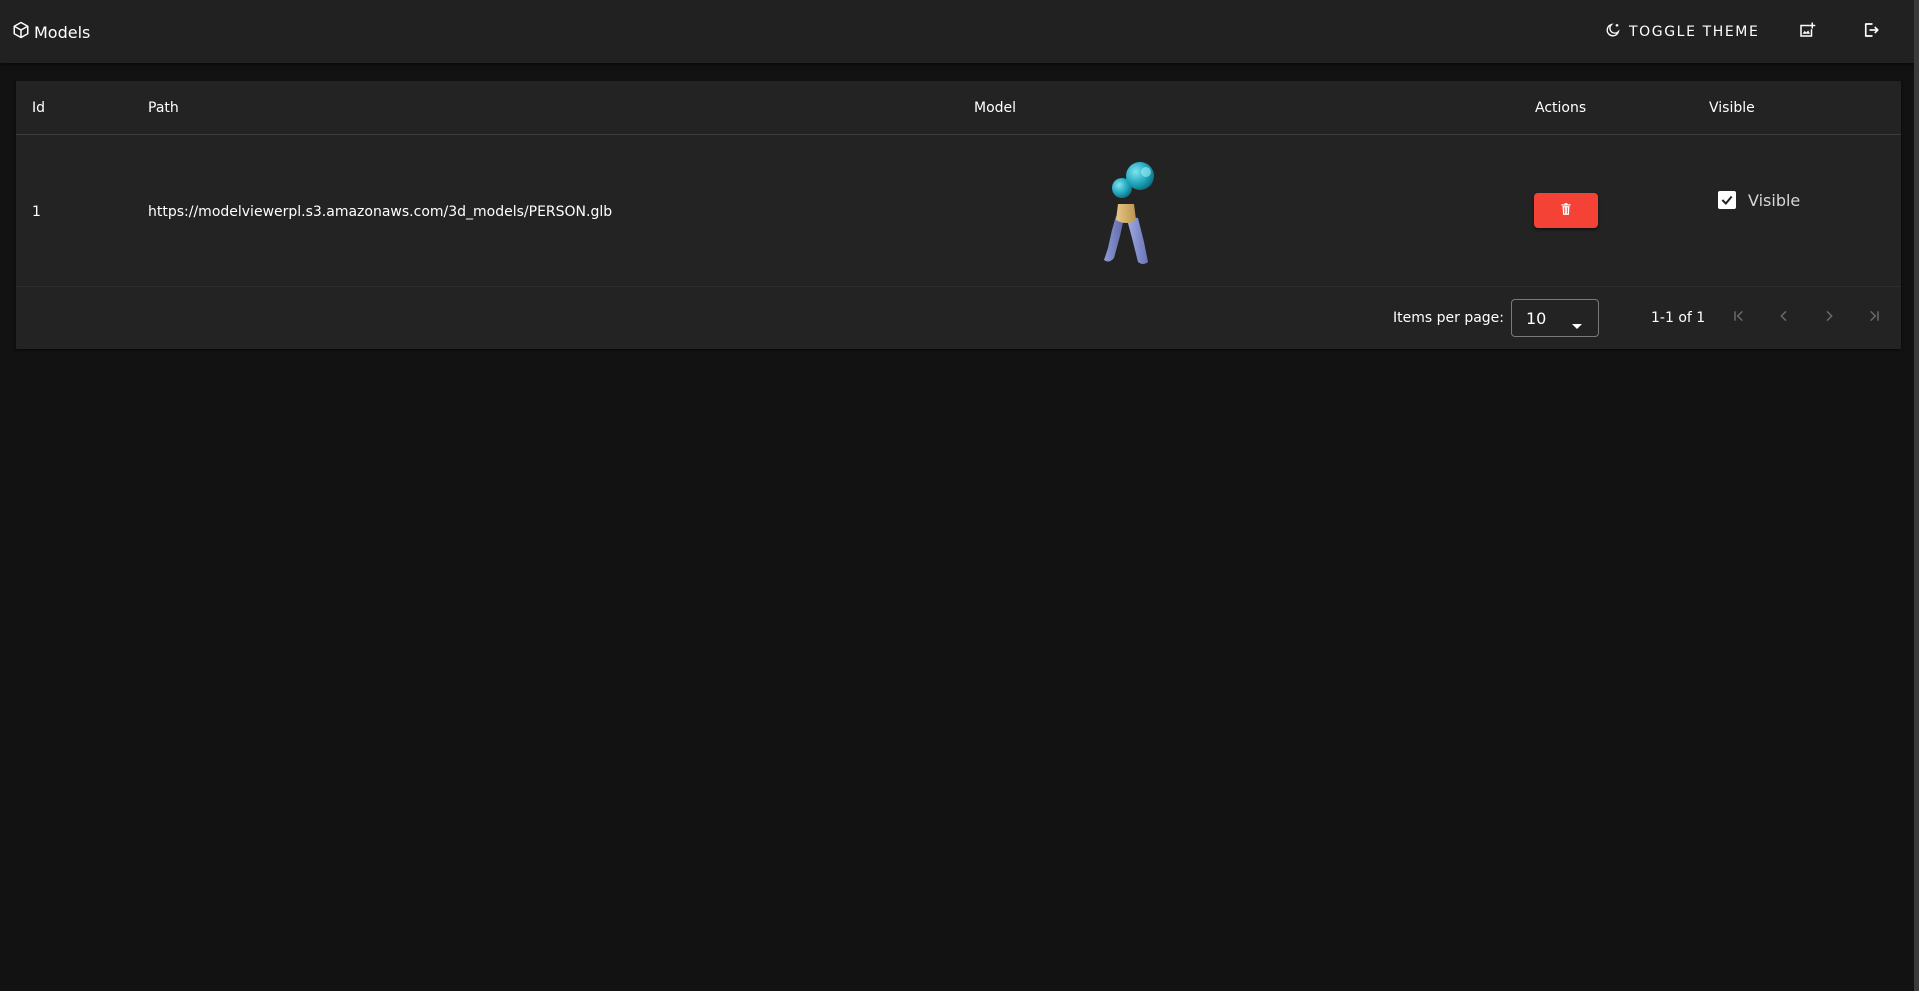 Image resolution: width=1919 pixels, height=991 pixels. I want to click on items-per-page-select: 10, so click(1555, 318).